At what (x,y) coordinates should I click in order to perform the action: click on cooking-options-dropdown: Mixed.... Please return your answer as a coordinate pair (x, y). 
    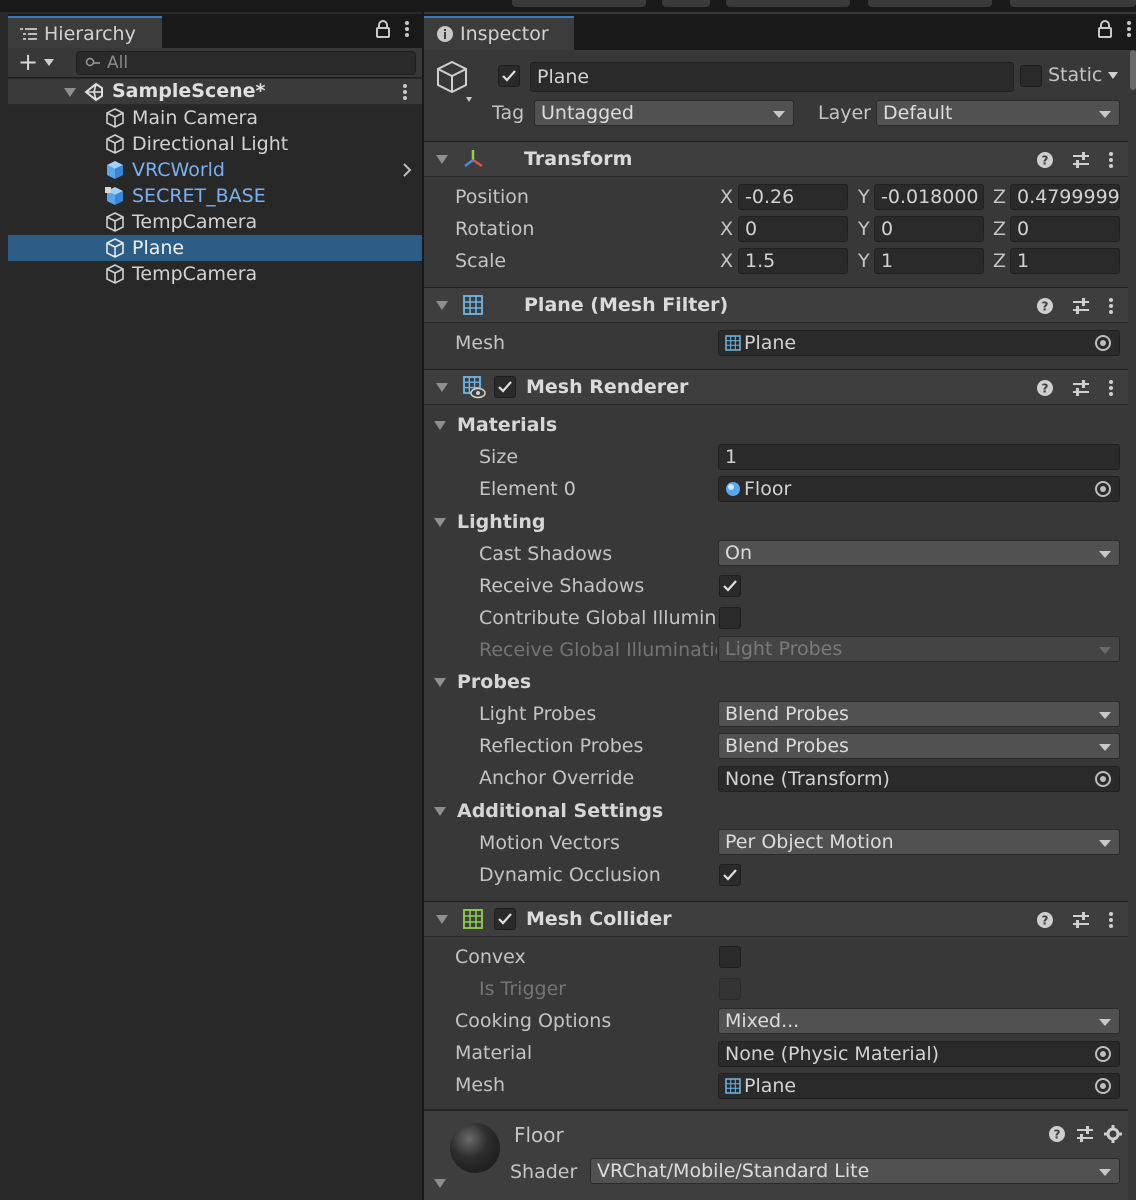
    Looking at the image, I should click on (919, 1021).